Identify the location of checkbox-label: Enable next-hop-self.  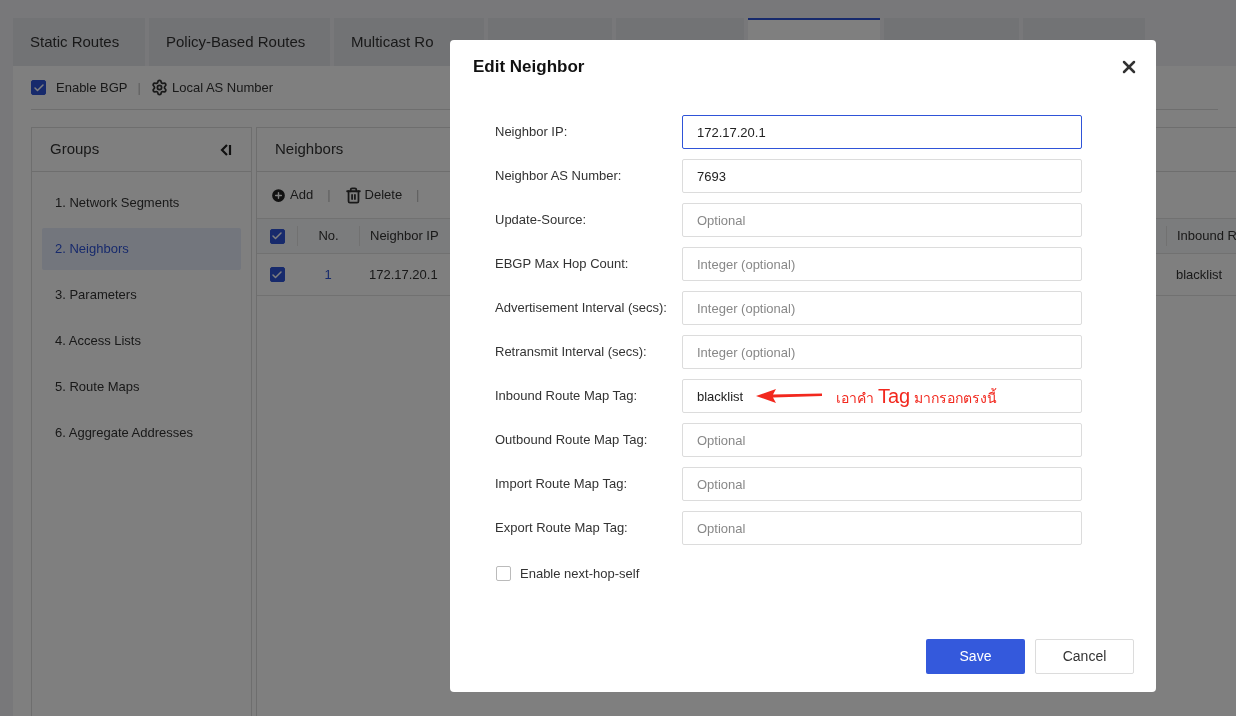
(580, 574).